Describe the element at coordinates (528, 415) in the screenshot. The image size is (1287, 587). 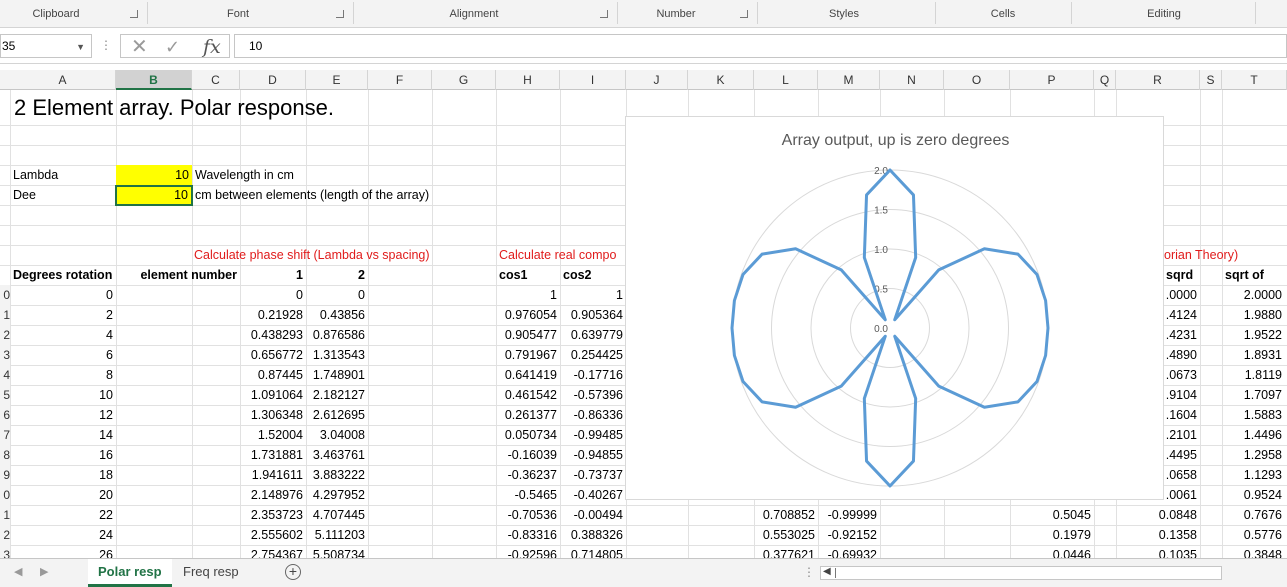
I see `data-cell-h: 0.261377` at that location.